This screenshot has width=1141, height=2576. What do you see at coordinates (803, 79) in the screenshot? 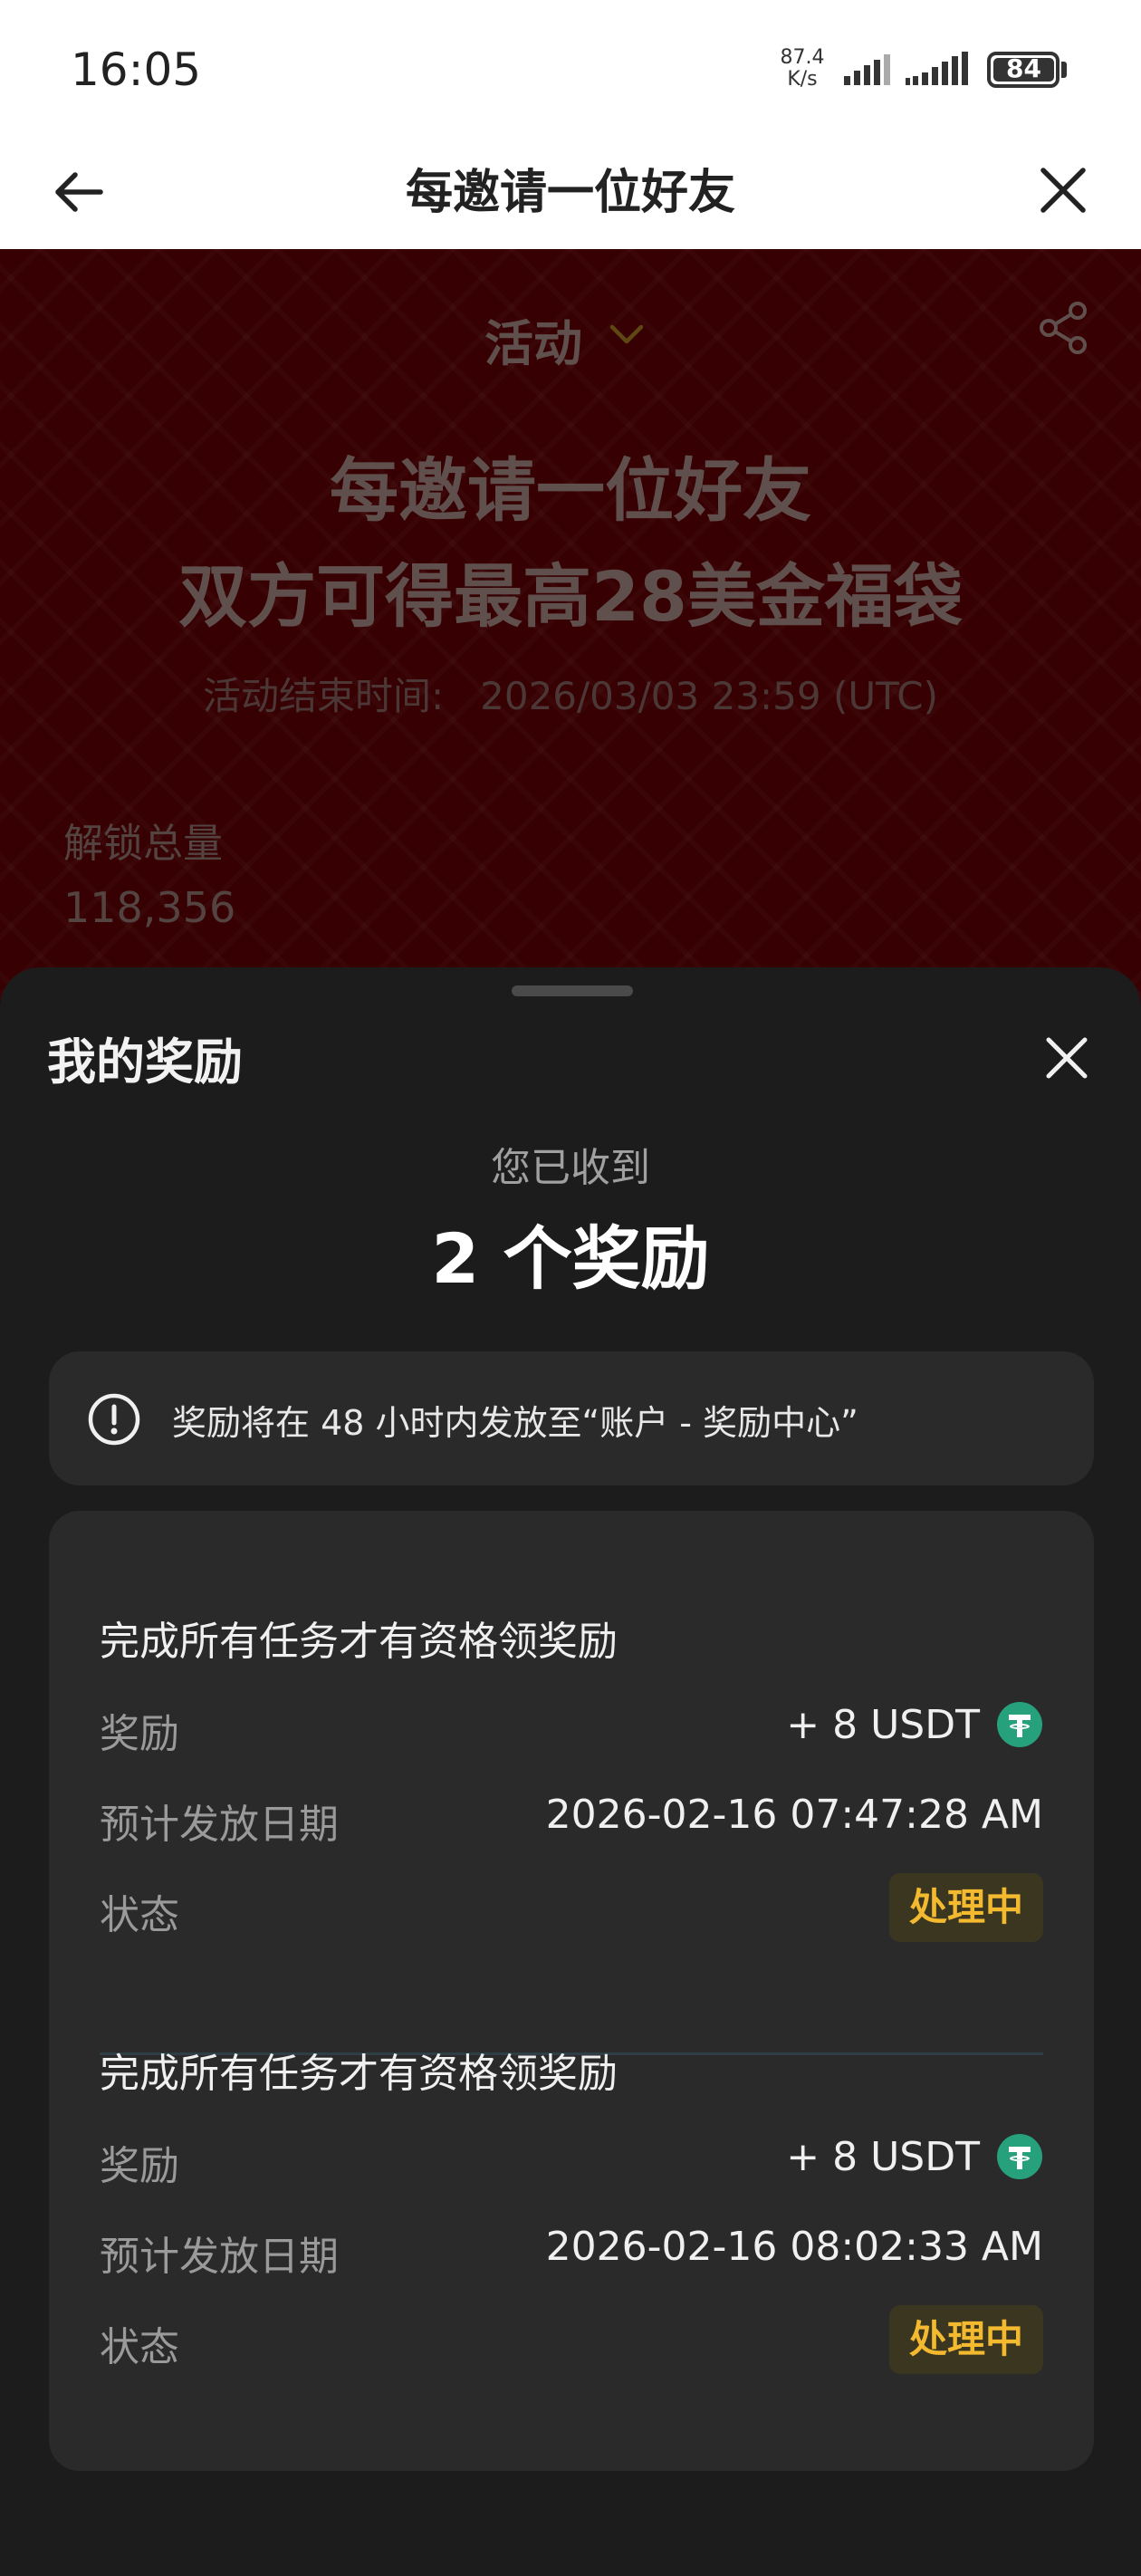
I see `network-speed-unit: K/s` at bounding box center [803, 79].